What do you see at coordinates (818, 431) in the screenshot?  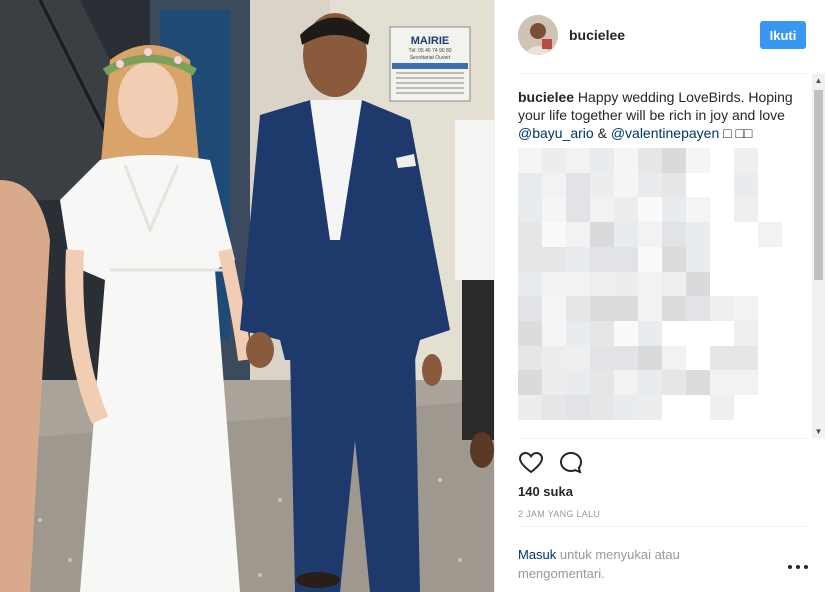 I see `scroll-down-arrow-icon: ▼` at bounding box center [818, 431].